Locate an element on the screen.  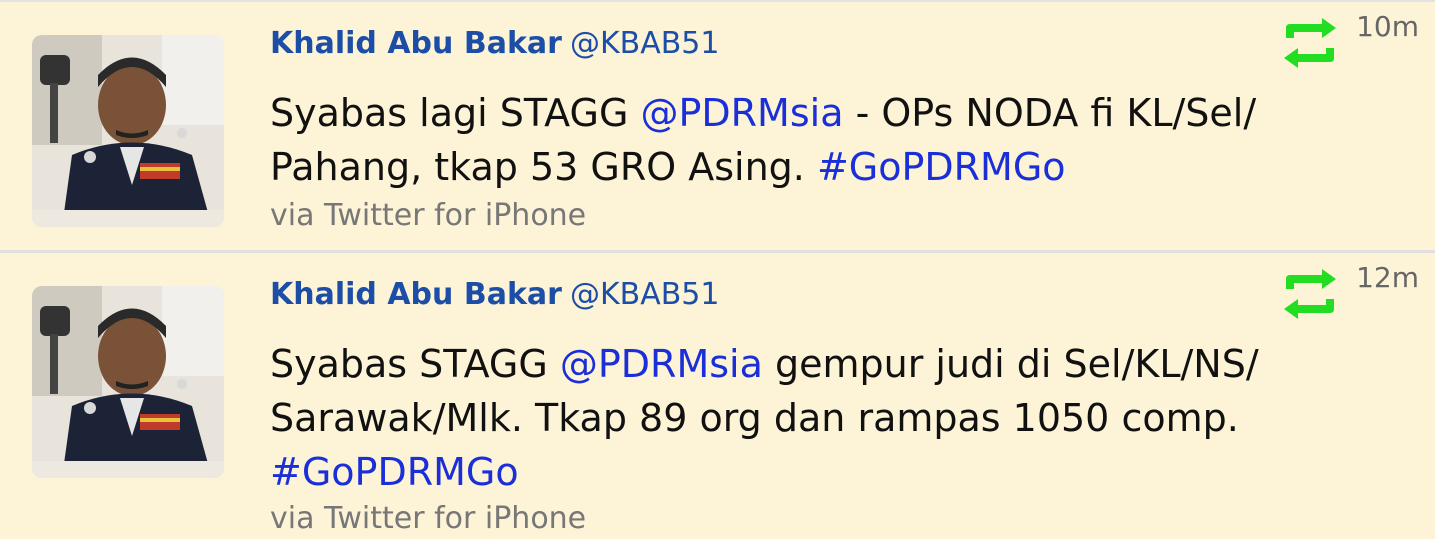
tweet-text-segment: Syabas lagi STAGG is located at coordinates (455, 113).